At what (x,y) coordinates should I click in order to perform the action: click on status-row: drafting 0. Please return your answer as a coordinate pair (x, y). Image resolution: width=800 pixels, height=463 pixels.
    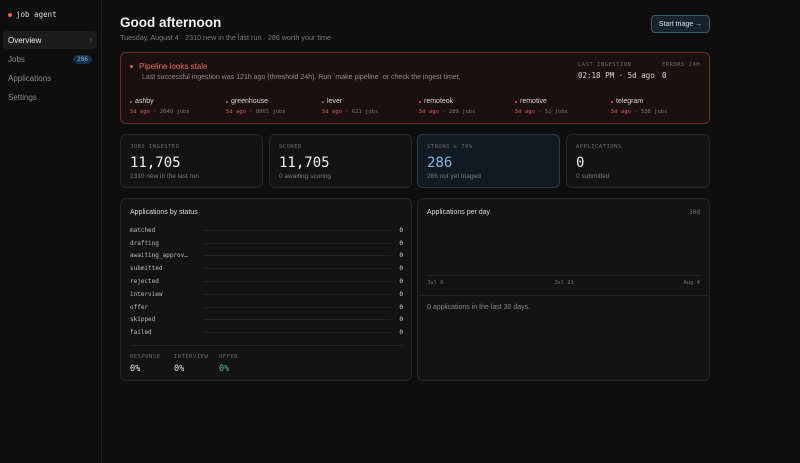
    Looking at the image, I should click on (266, 243).